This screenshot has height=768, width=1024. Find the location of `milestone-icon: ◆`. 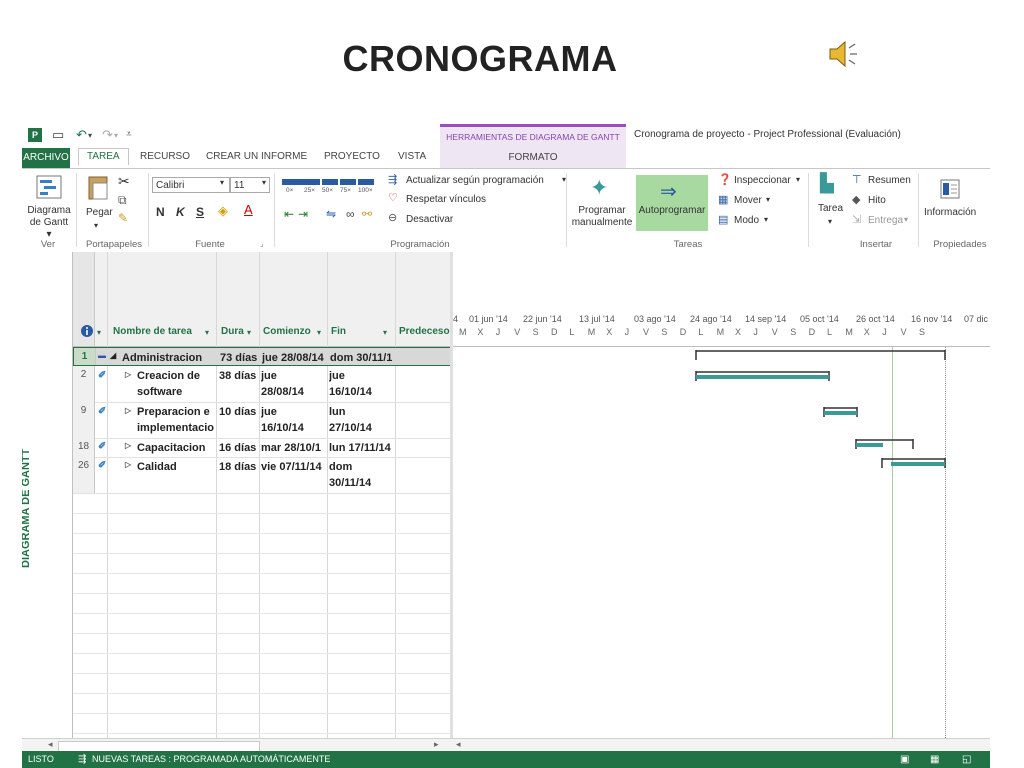

milestone-icon: ◆ is located at coordinates (856, 199).